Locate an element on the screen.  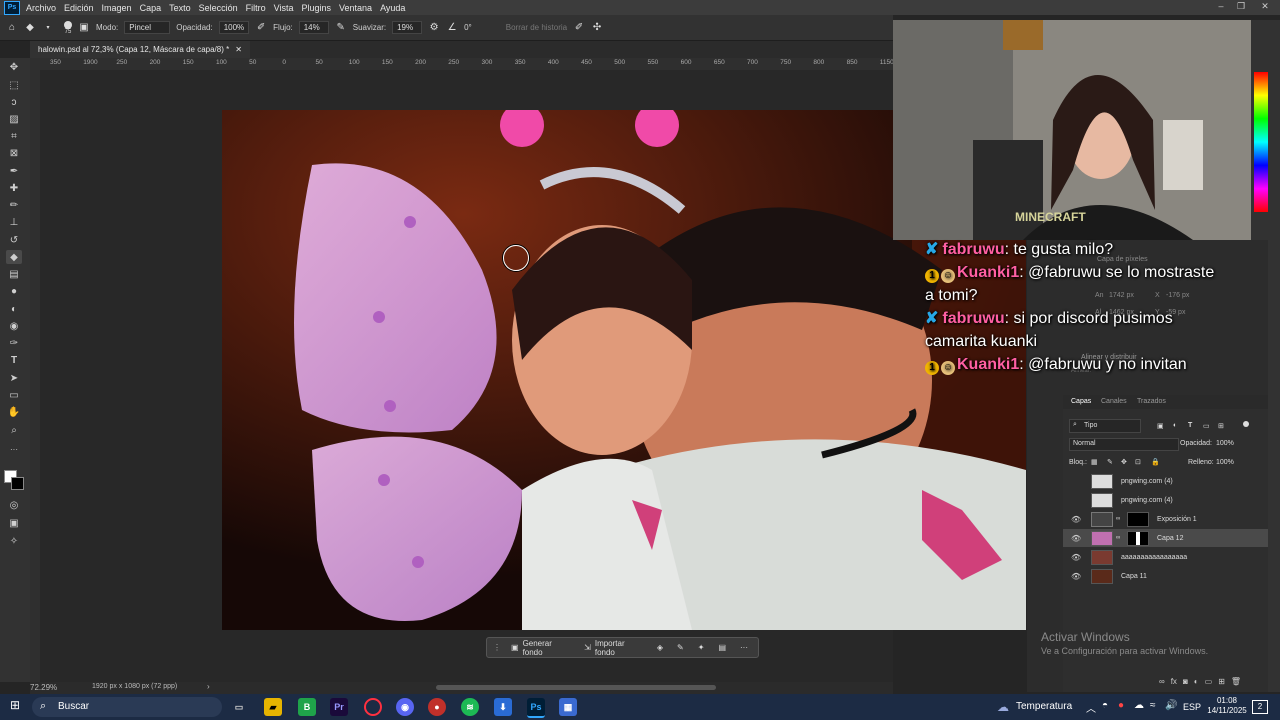
cloud-tray-icon: ☁ is located at coordinates (1139, 705).